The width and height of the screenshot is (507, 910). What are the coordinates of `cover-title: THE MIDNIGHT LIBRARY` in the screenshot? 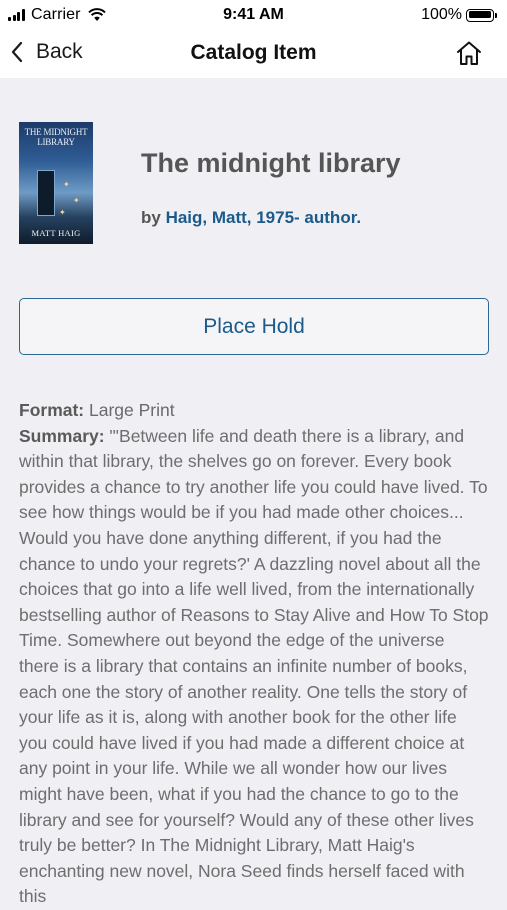 It's located at (56, 137).